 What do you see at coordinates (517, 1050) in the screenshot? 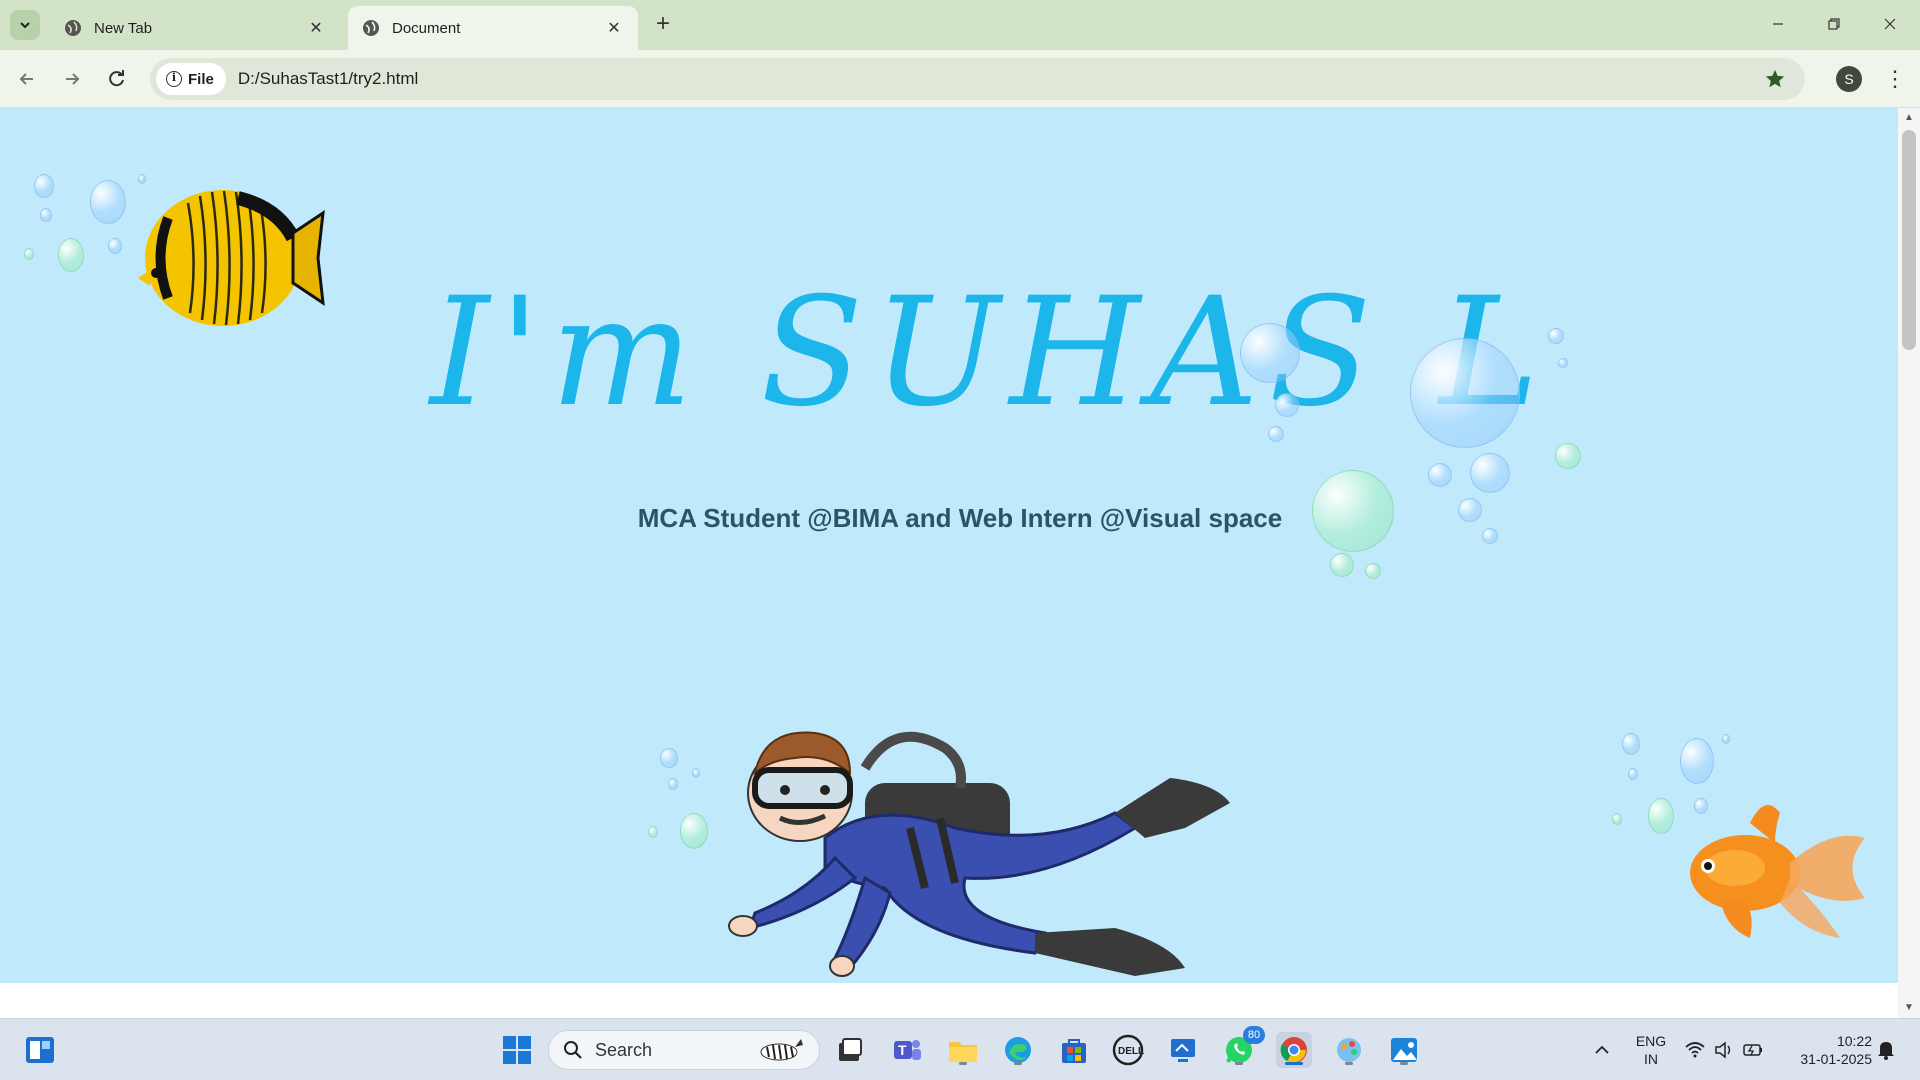
I see `start-windows-icon` at bounding box center [517, 1050].